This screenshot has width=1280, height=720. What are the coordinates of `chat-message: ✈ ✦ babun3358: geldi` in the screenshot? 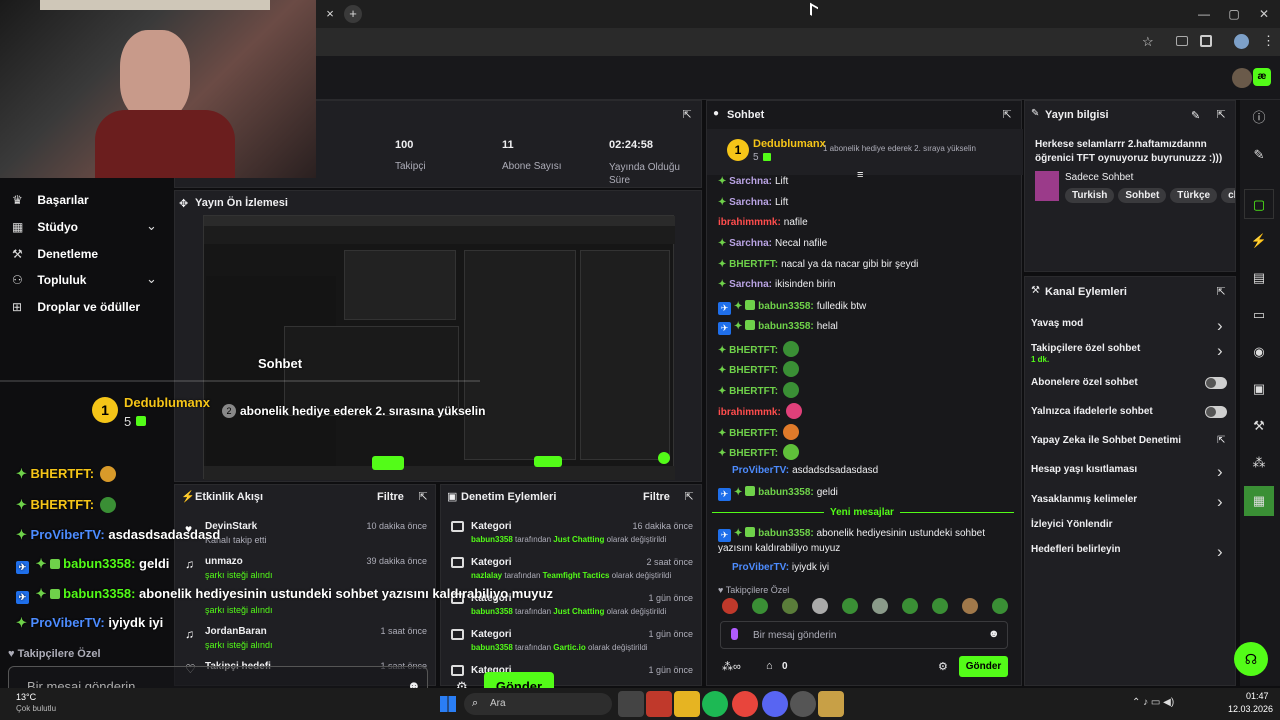 It's located at (778, 493).